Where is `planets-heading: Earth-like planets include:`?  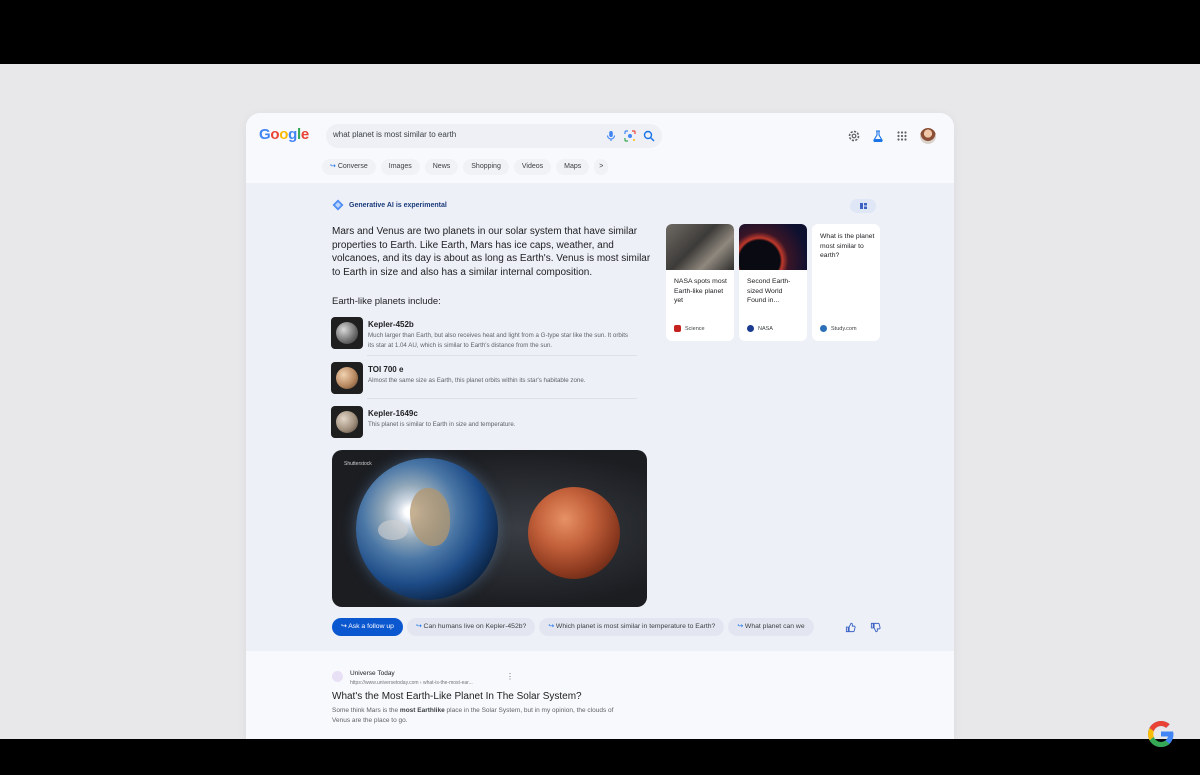 planets-heading: Earth-like planets include: is located at coordinates (386, 301).